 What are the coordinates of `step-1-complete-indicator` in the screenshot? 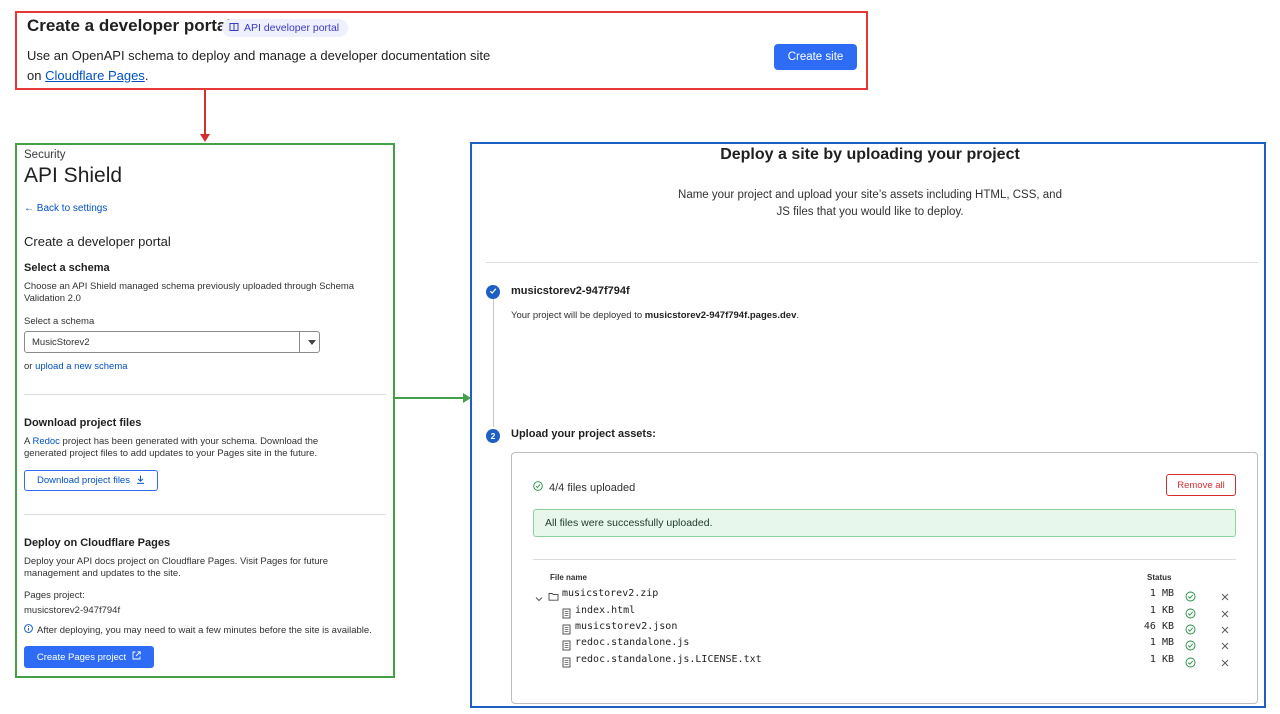 It's located at (493, 292).